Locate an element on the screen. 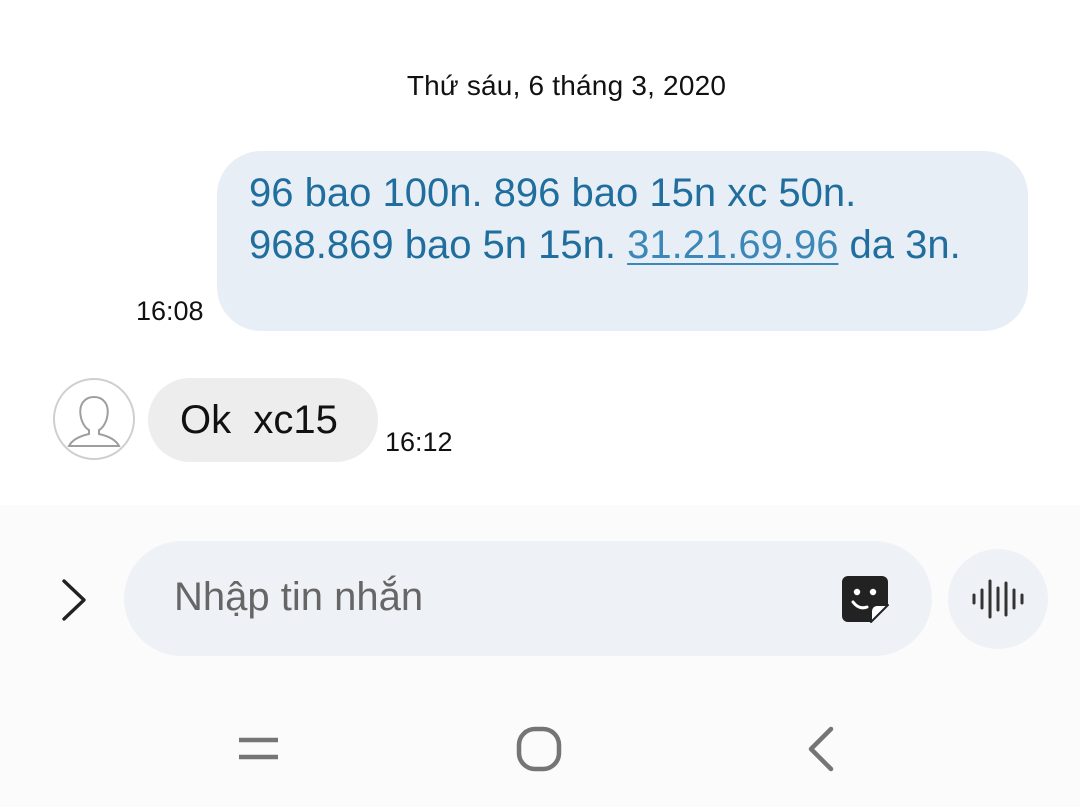 The width and height of the screenshot is (1080, 807). message-time: 16:12 is located at coordinates (419, 442).